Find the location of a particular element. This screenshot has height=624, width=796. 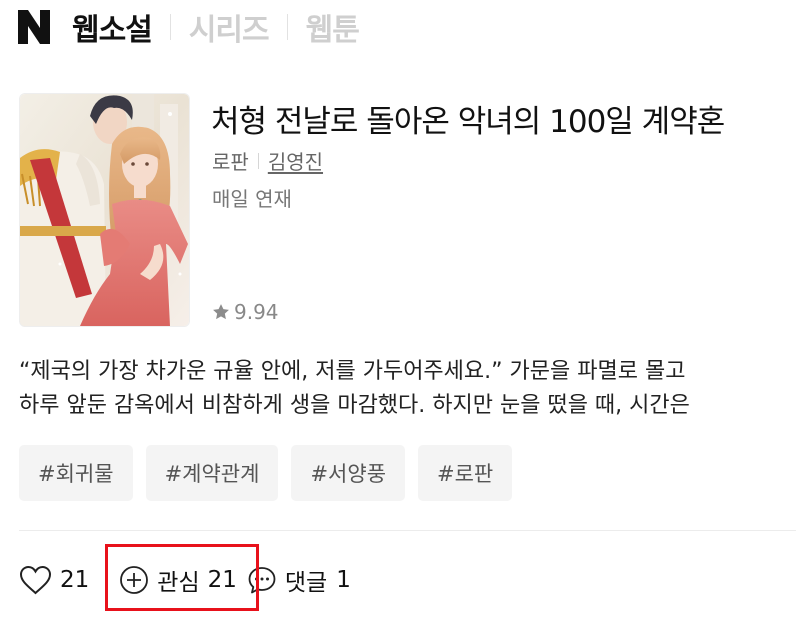

like-count: 21 is located at coordinates (75, 580).